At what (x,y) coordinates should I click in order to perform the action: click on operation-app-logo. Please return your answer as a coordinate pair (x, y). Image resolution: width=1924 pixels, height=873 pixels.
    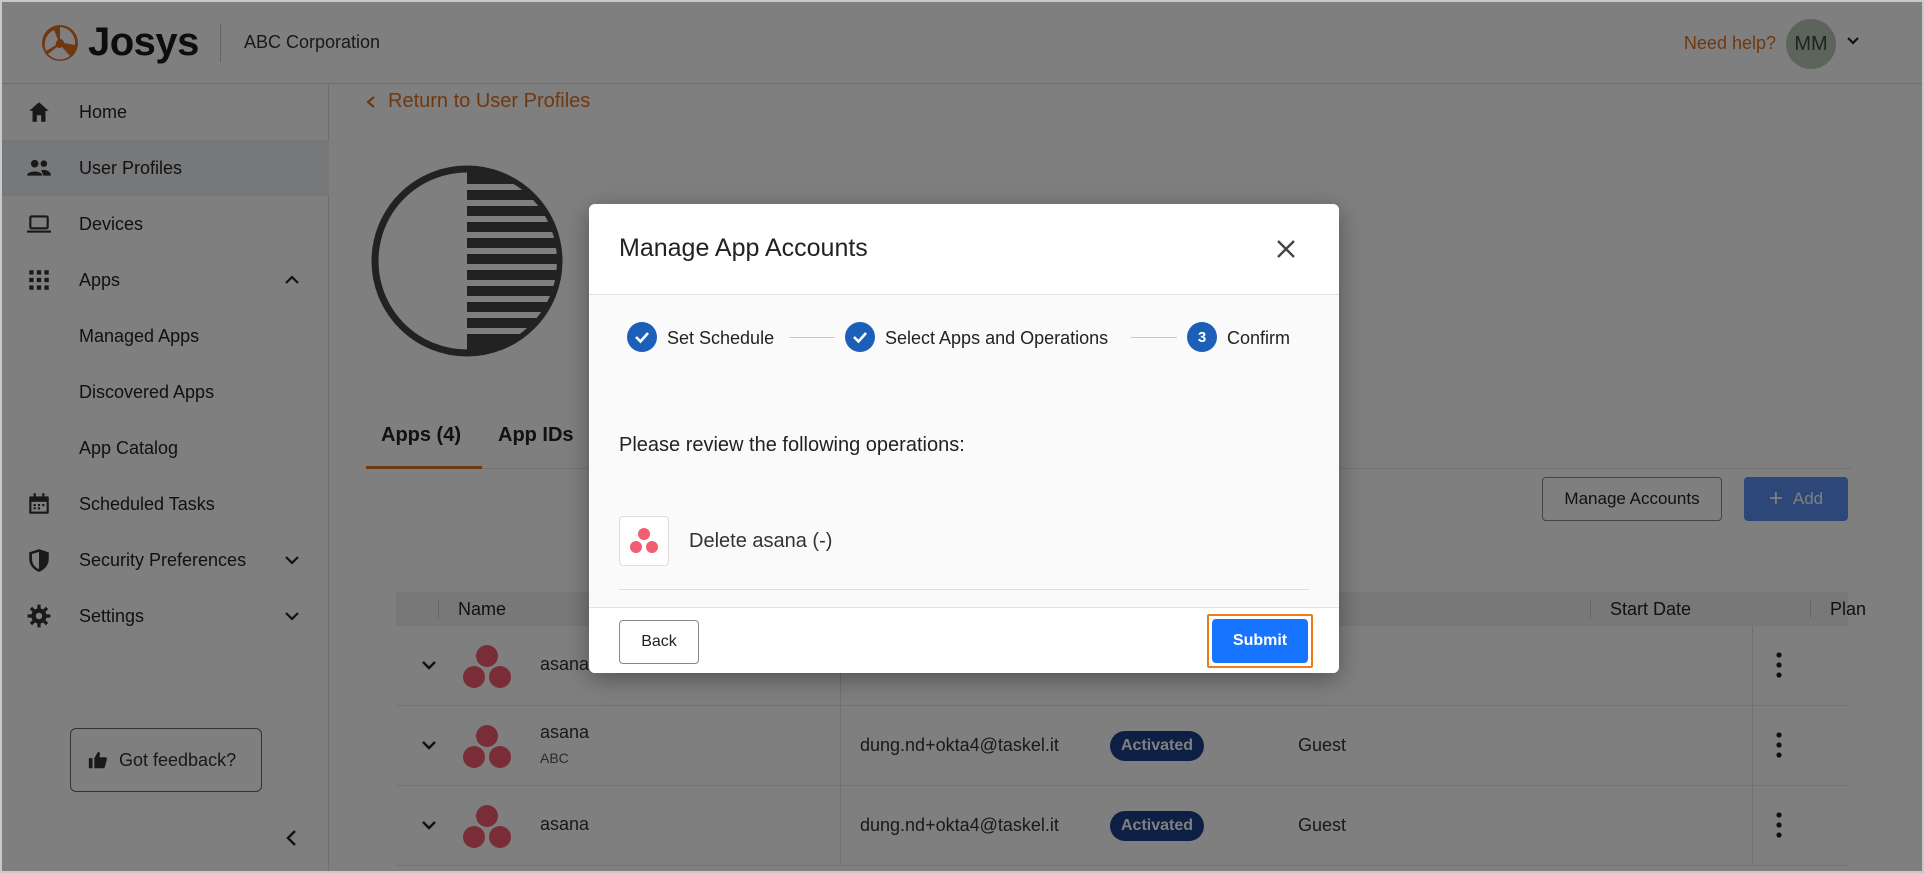
    Looking at the image, I should click on (644, 541).